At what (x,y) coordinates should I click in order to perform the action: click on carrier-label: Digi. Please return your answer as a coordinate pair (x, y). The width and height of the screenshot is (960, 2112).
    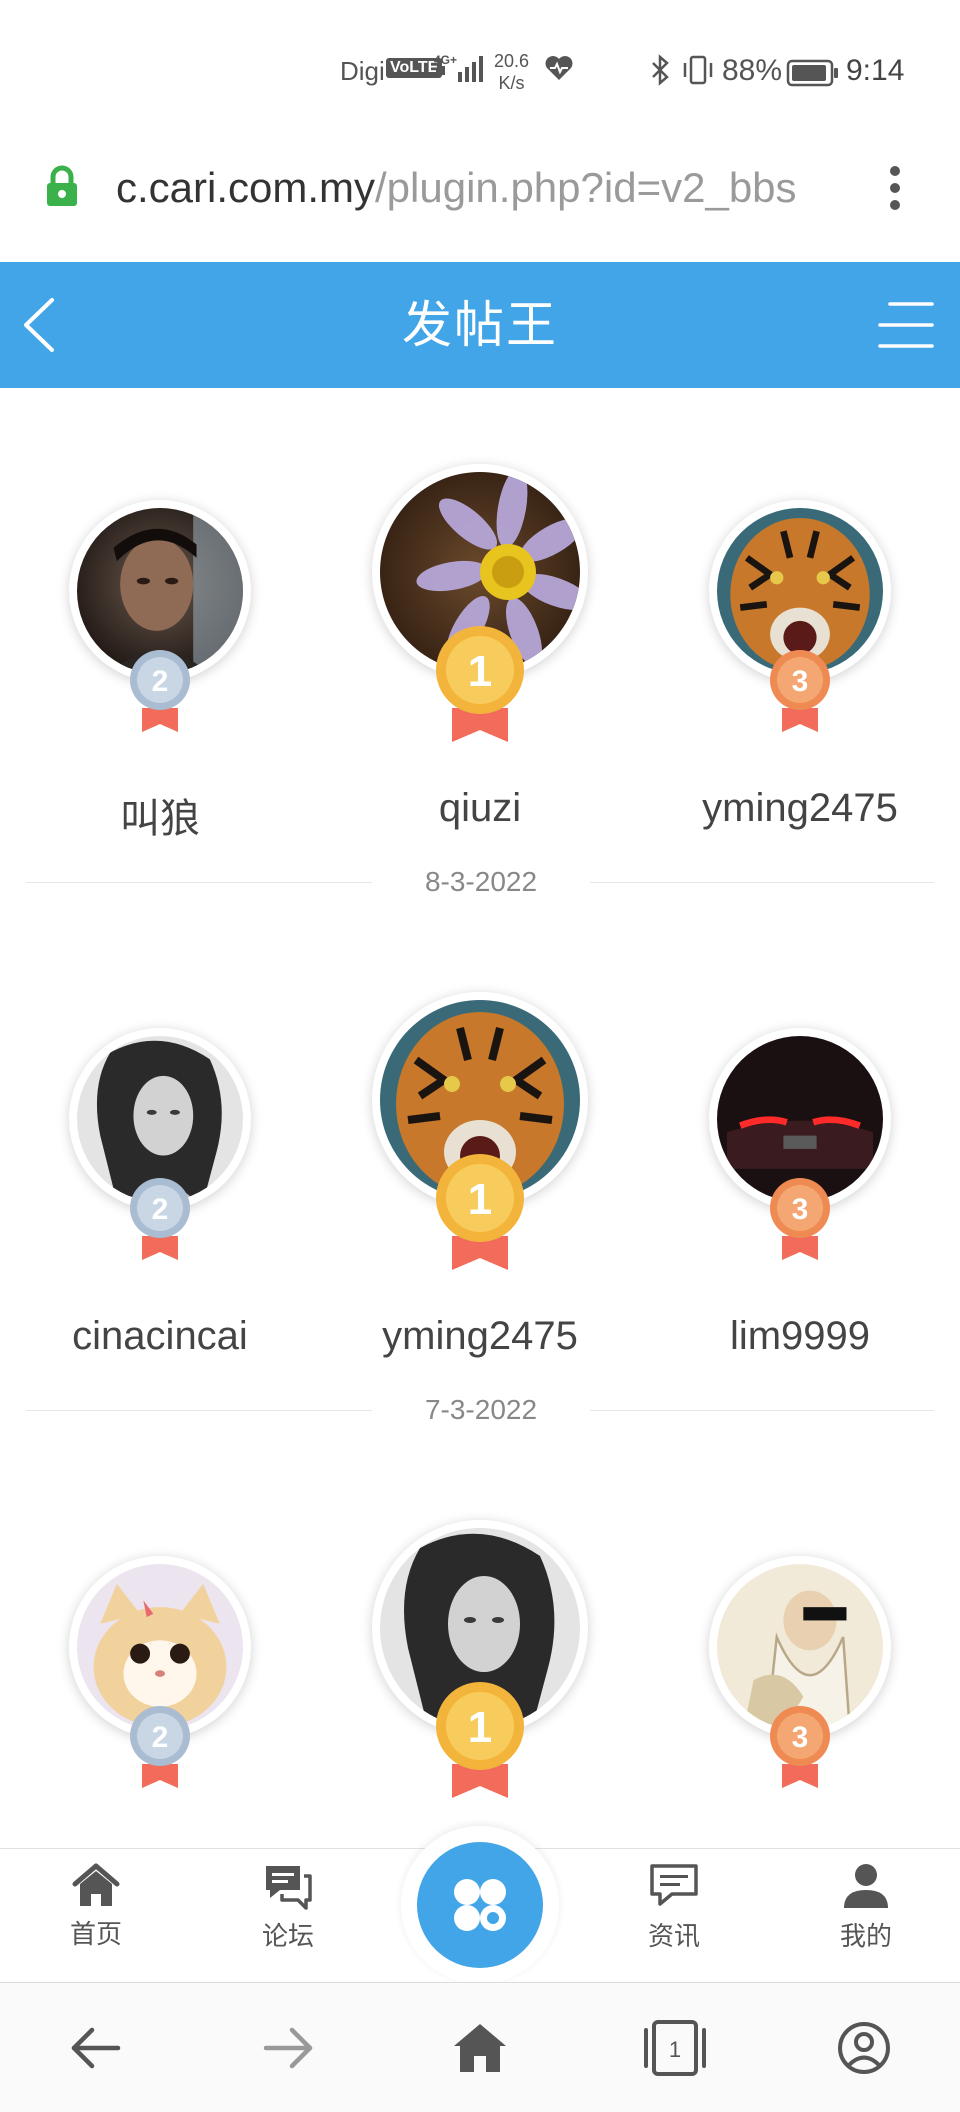
    Looking at the image, I should click on (362, 71).